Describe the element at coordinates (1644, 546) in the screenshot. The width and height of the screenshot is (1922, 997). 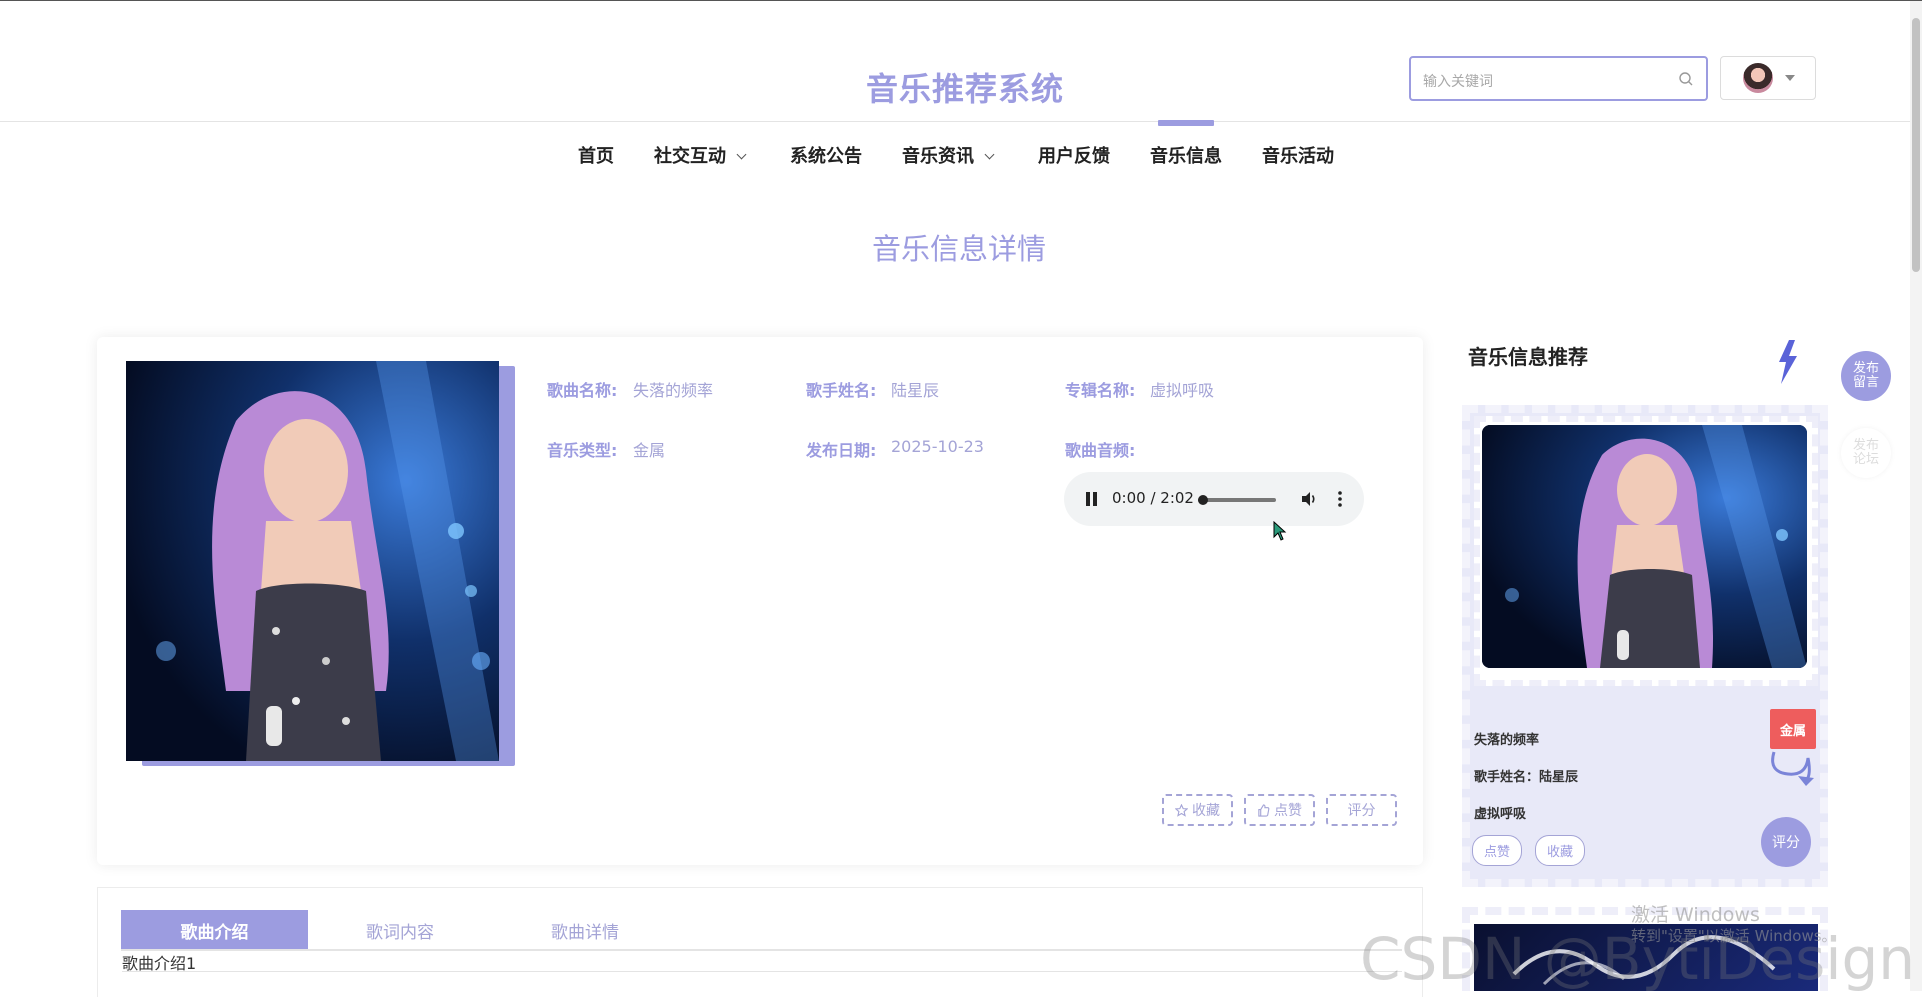
I see `recommendation-cover-image` at that location.